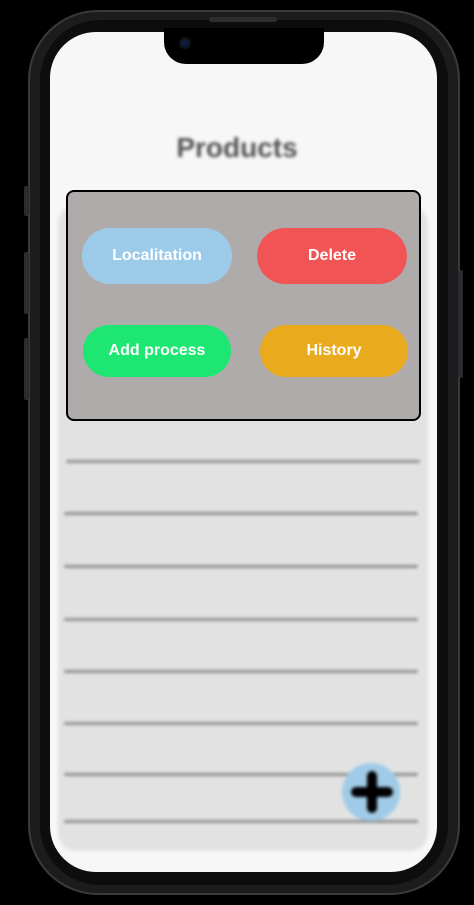 The width and height of the screenshot is (474, 905). What do you see at coordinates (26, 369) in the screenshot?
I see `volume-down-button` at bounding box center [26, 369].